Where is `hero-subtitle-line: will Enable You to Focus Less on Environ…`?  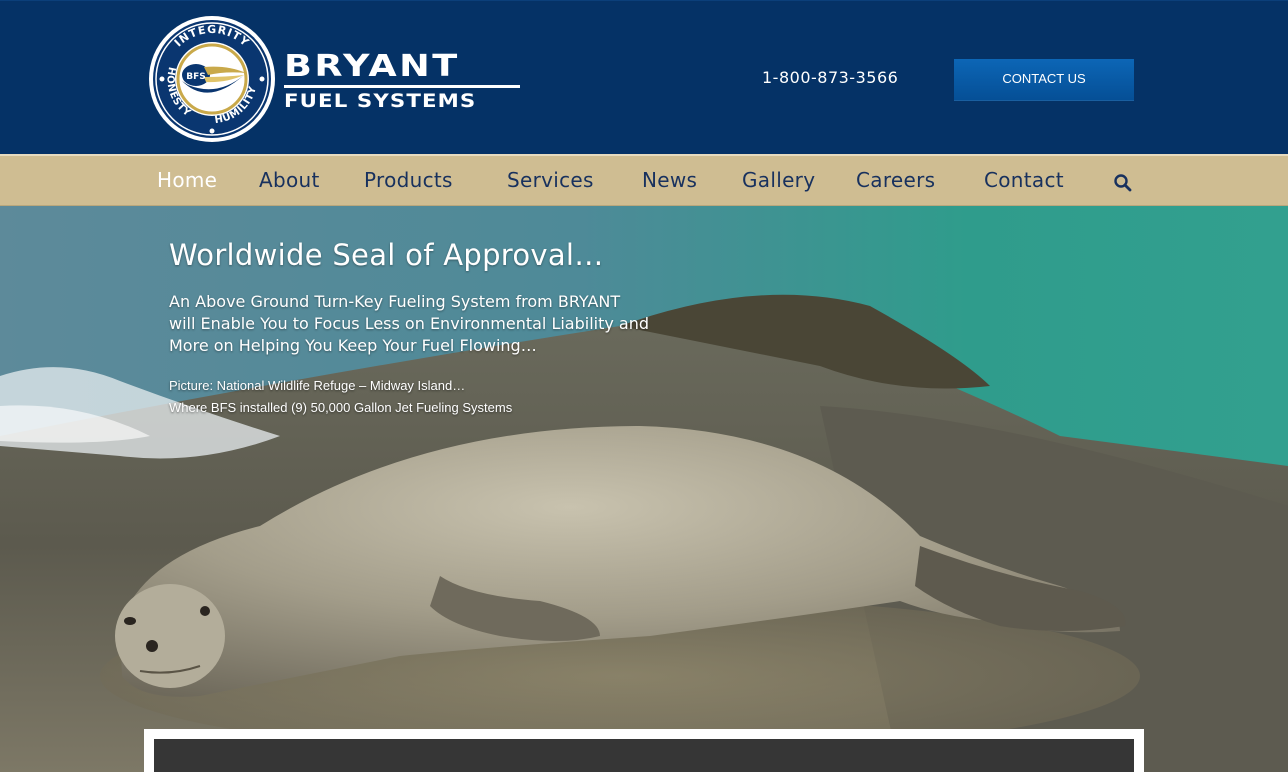 hero-subtitle-line: will Enable You to Focus Less on Environ… is located at coordinates (409, 323).